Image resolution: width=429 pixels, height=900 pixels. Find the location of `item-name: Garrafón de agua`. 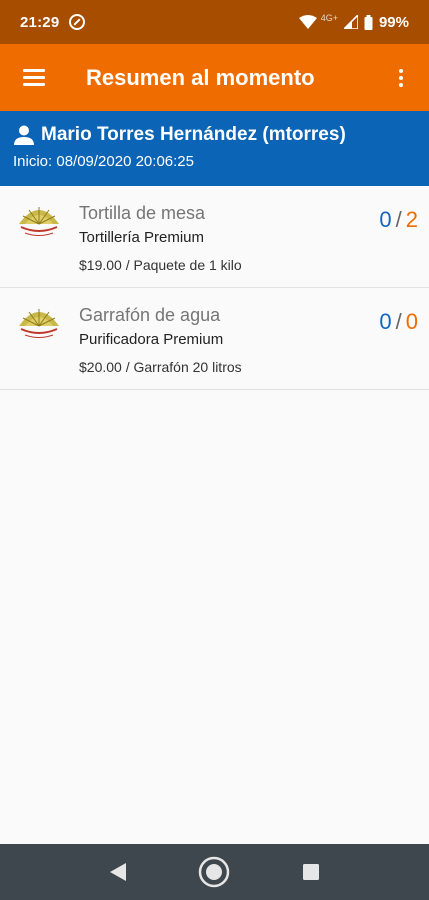

item-name: Garrafón de agua is located at coordinates (150, 315).